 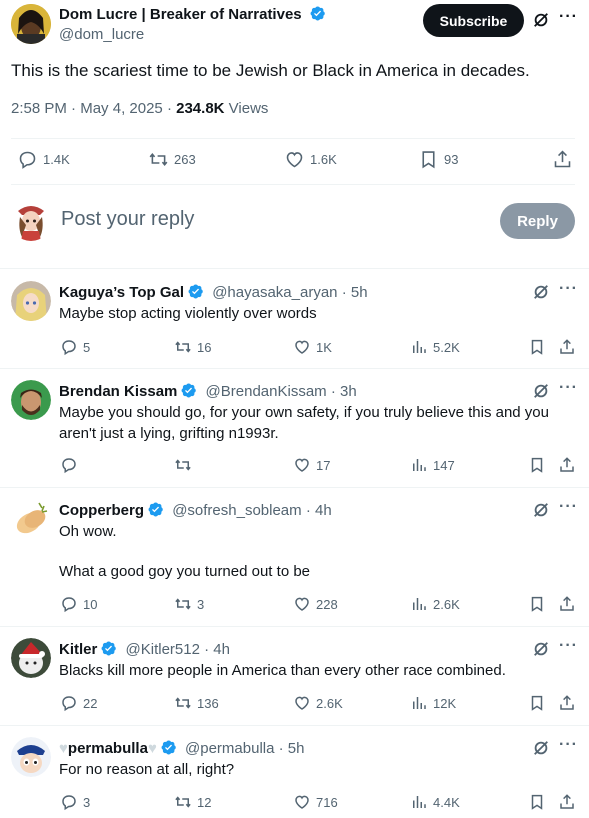 What do you see at coordinates (192, 802) in the screenshot?
I see `repost-action: 12` at bounding box center [192, 802].